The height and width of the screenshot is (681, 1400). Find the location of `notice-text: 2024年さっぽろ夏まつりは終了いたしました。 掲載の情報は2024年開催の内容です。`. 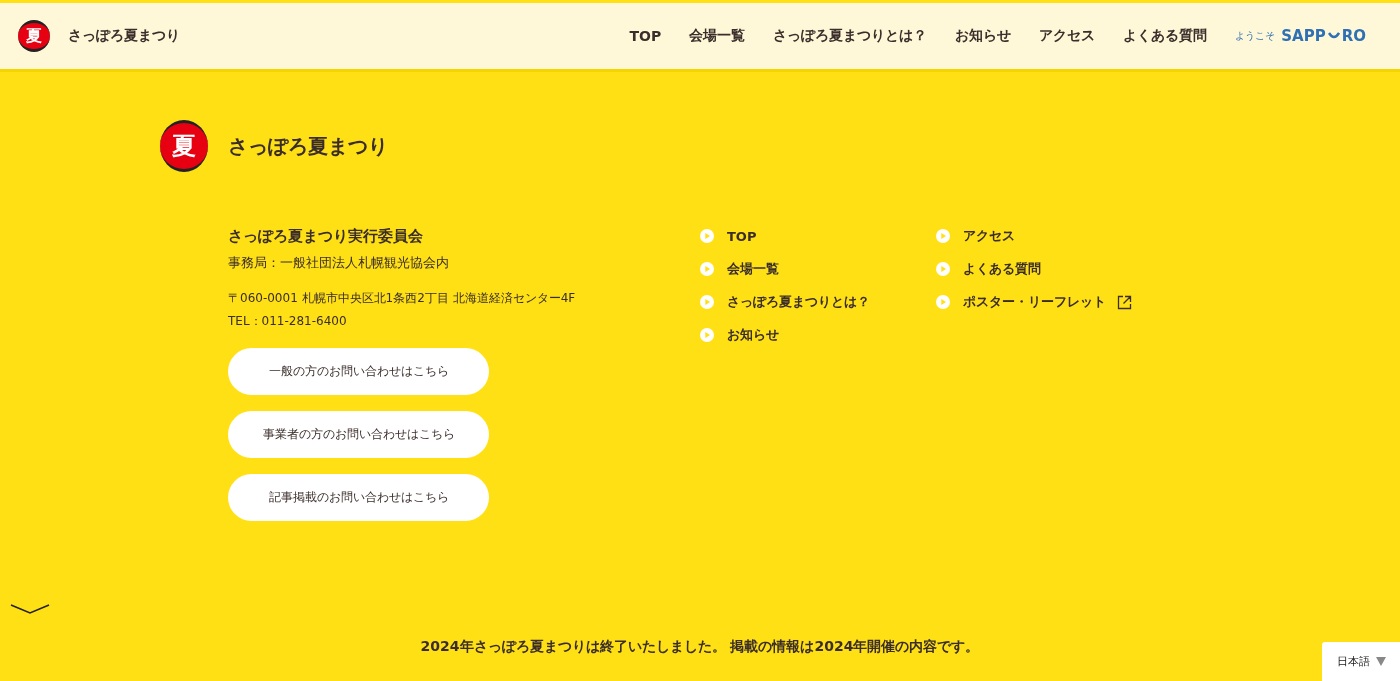

notice-text: 2024年さっぽろ夏まつりは終了いたしました。 掲載の情報は2024年開催の内容です。 is located at coordinates (700, 647).